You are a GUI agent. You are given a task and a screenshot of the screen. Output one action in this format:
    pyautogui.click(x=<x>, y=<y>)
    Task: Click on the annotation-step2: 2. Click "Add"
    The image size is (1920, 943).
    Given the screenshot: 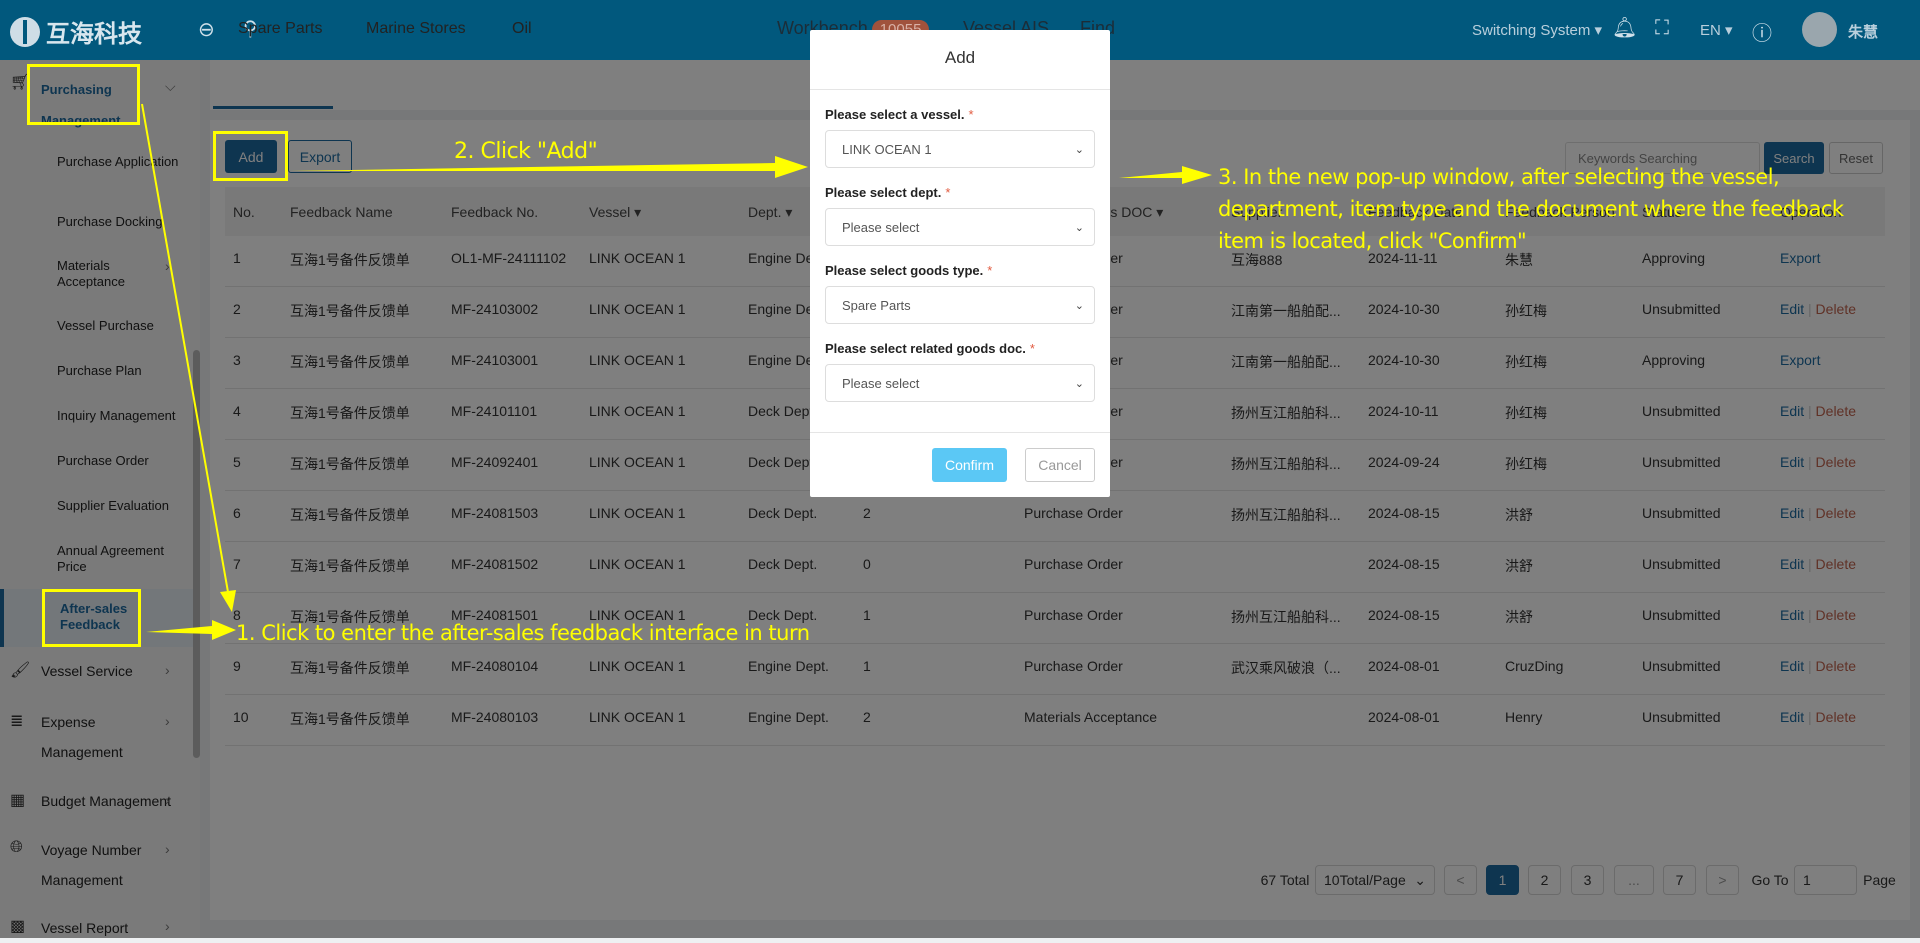 What is the action you would take?
    pyautogui.click(x=526, y=151)
    